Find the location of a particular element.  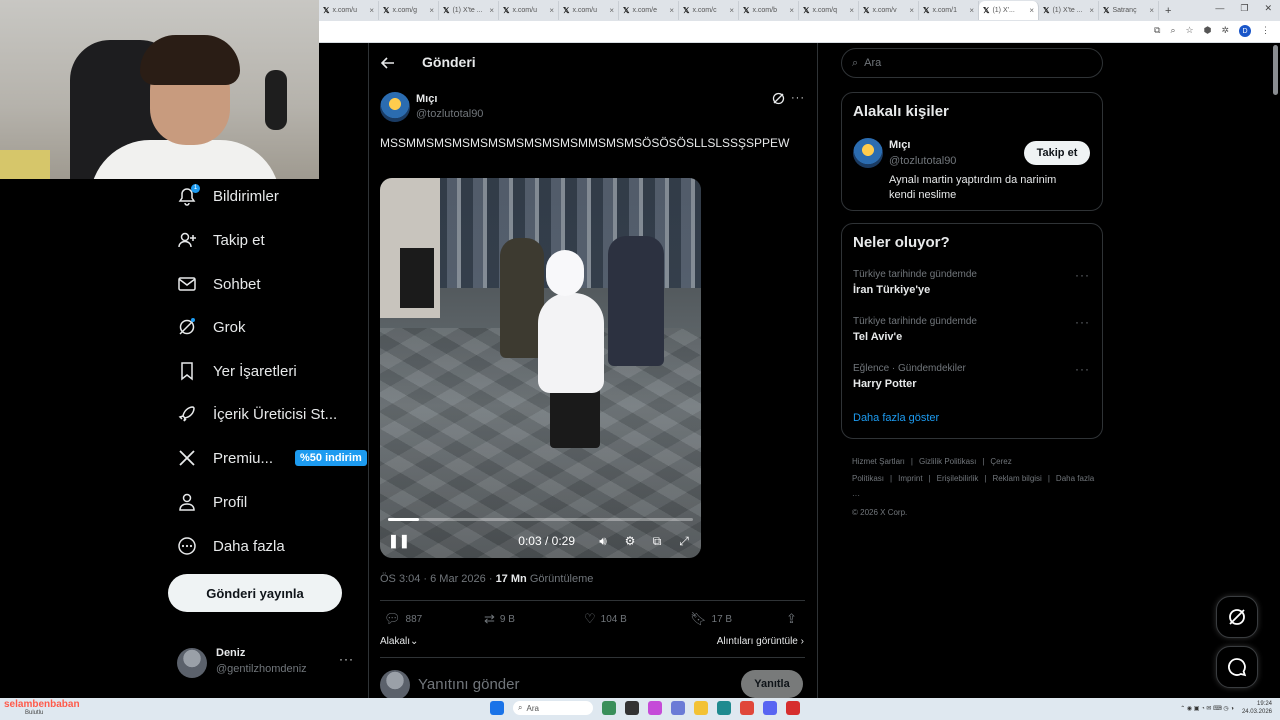

bookmark-action: 🔖︎ 17 B is located at coordinates (738, 619).